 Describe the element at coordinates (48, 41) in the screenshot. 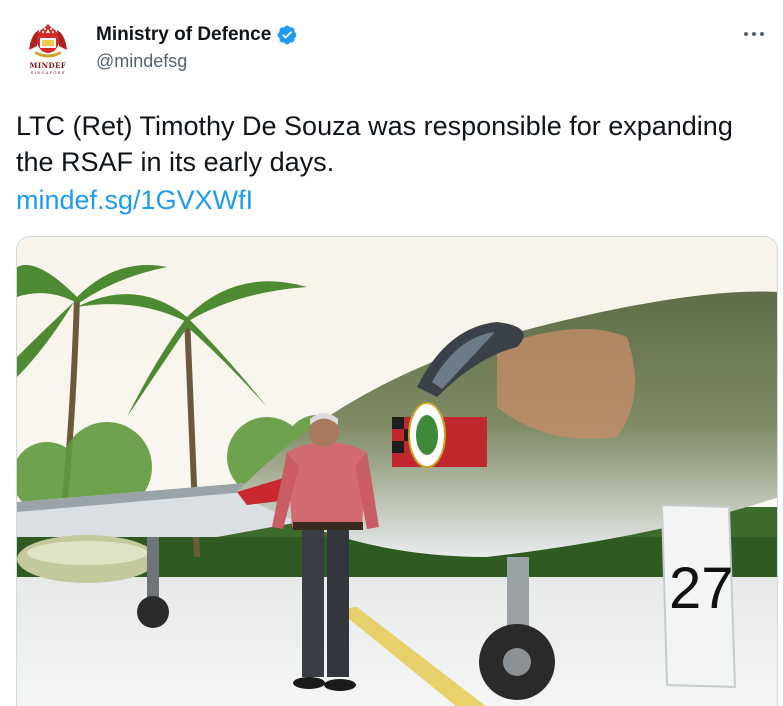

I see `mindef-crest-icon` at that location.